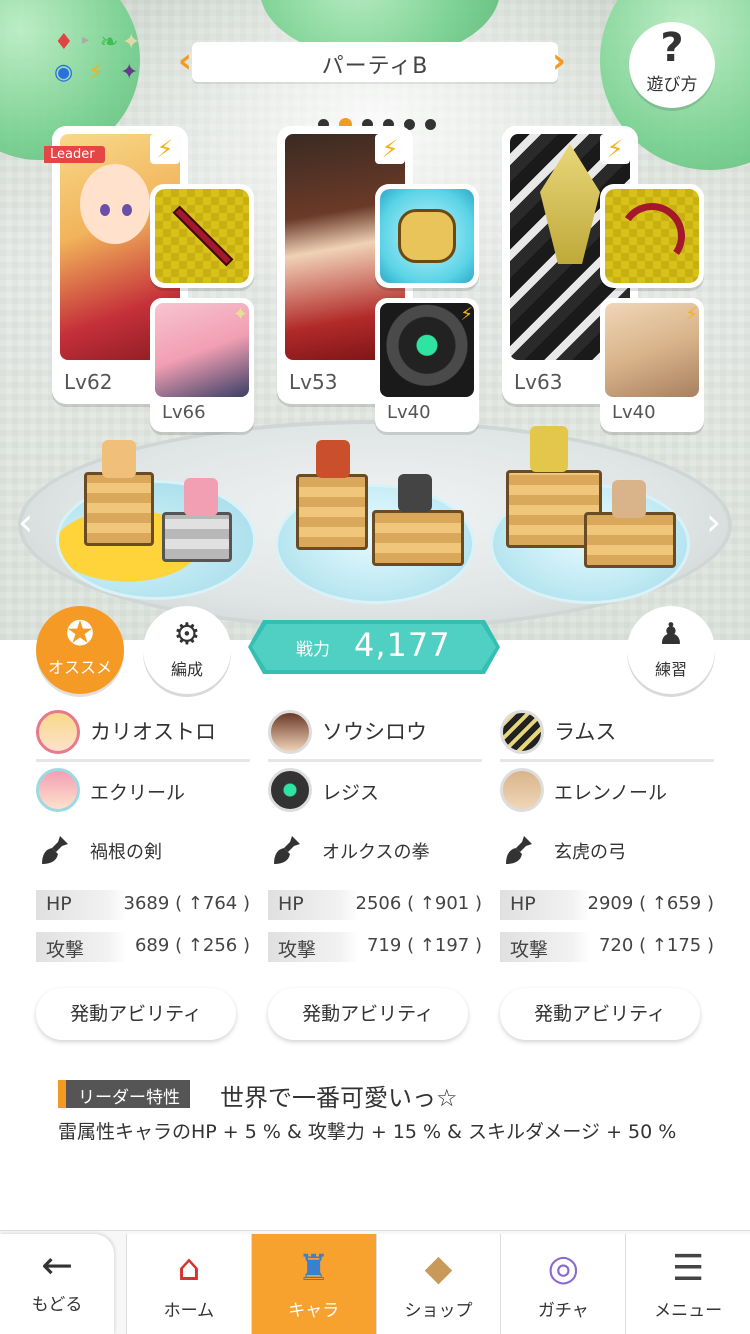 This screenshot has width=750, height=1334. I want to click on tab-gacha: ◎ ガチャ, so click(563, 1284).